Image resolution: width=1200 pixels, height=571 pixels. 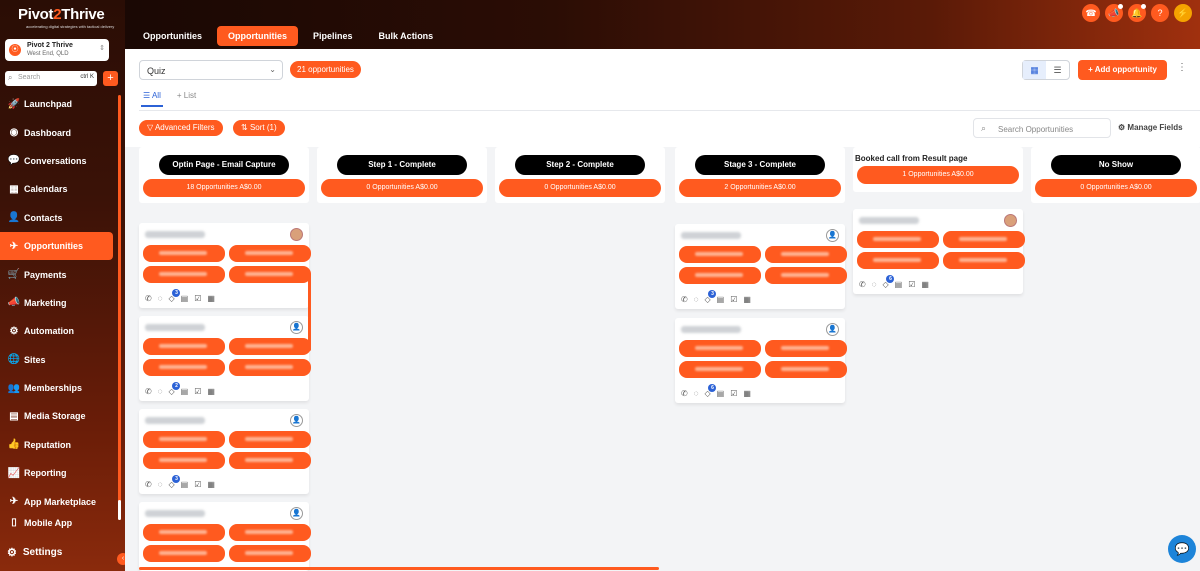 I want to click on help-icon: ?, so click(x=1160, y=13).